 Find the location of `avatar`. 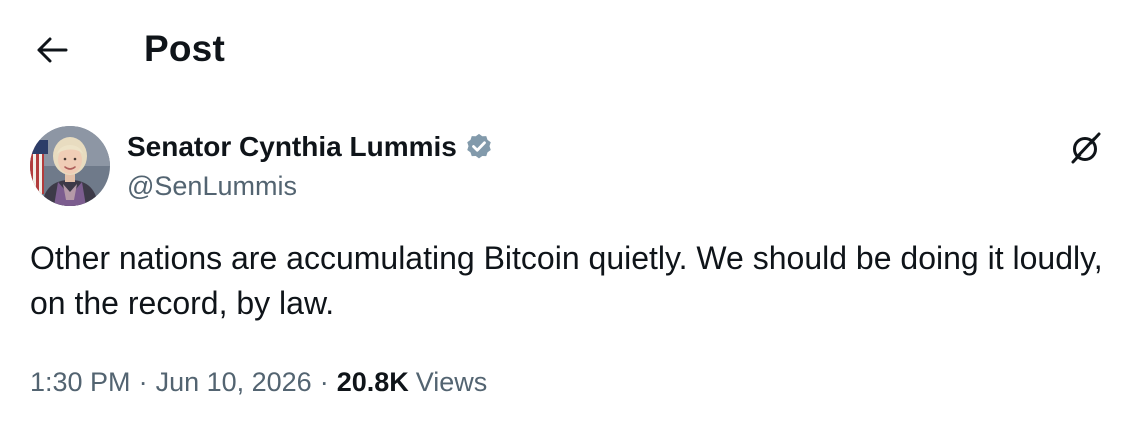

avatar is located at coordinates (70, 166).